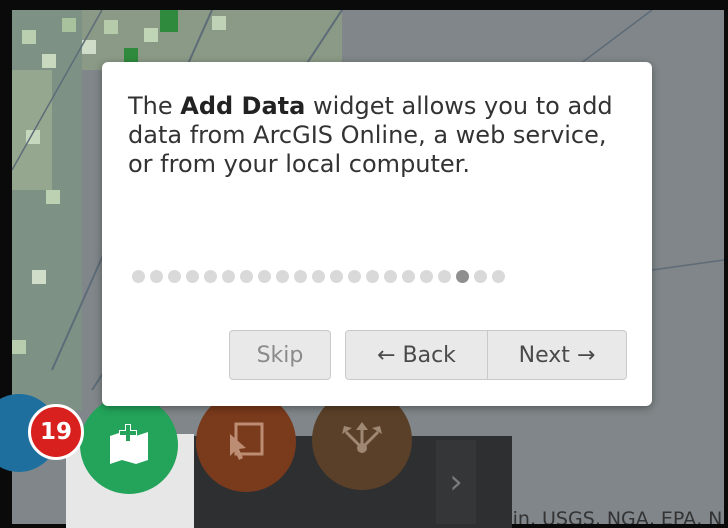 The height and width of the screenshot is (528, 728). I want to click on add-data-widget-button, so click(129, 445).